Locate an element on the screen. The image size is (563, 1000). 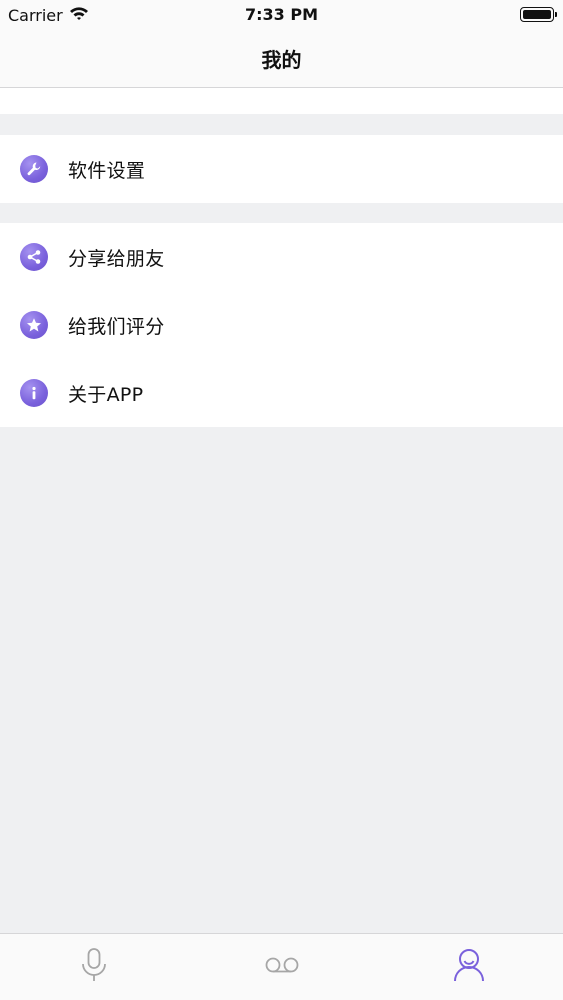
battery-icon is located at coordinates (538, 14).